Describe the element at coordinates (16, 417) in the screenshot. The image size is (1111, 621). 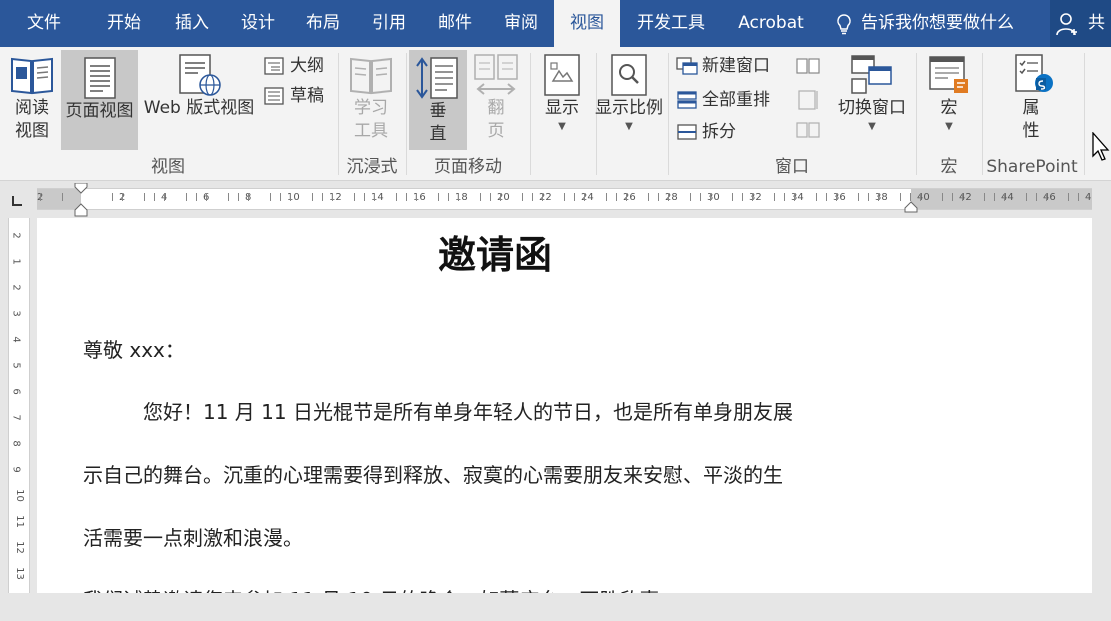
I see `ruler-tick-label: 7` at that location.